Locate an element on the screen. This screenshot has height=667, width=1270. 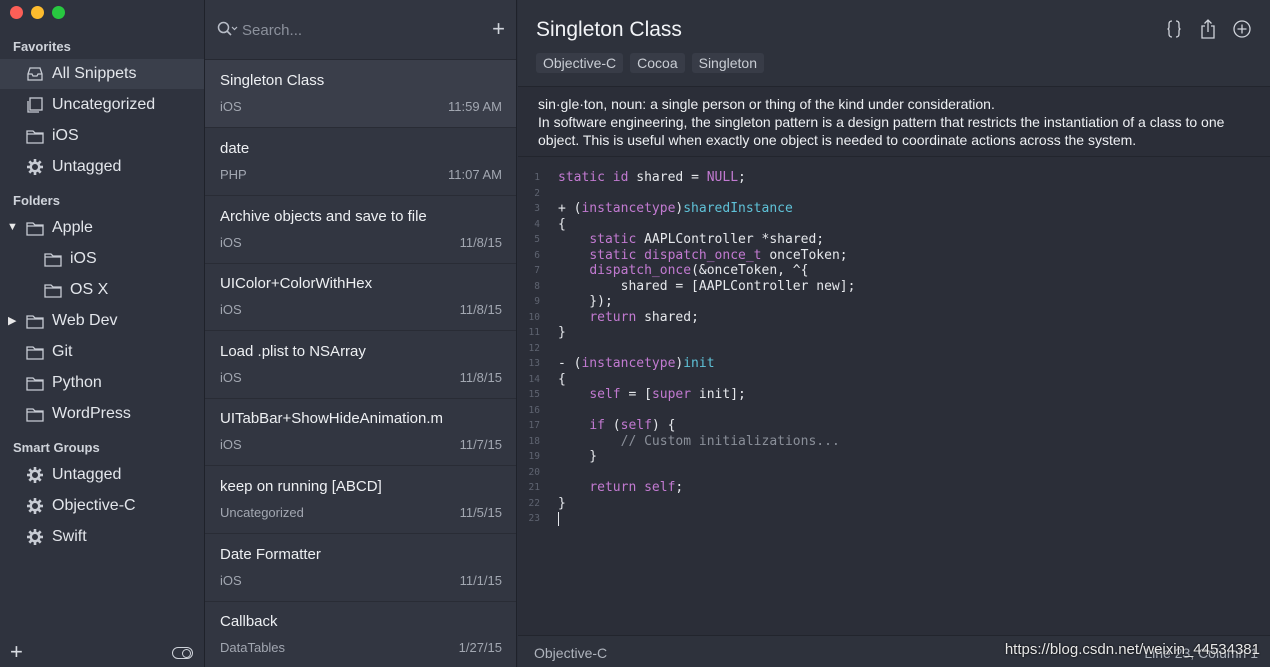
tag-chip: Cocoa is located at coordinates (657, 63).